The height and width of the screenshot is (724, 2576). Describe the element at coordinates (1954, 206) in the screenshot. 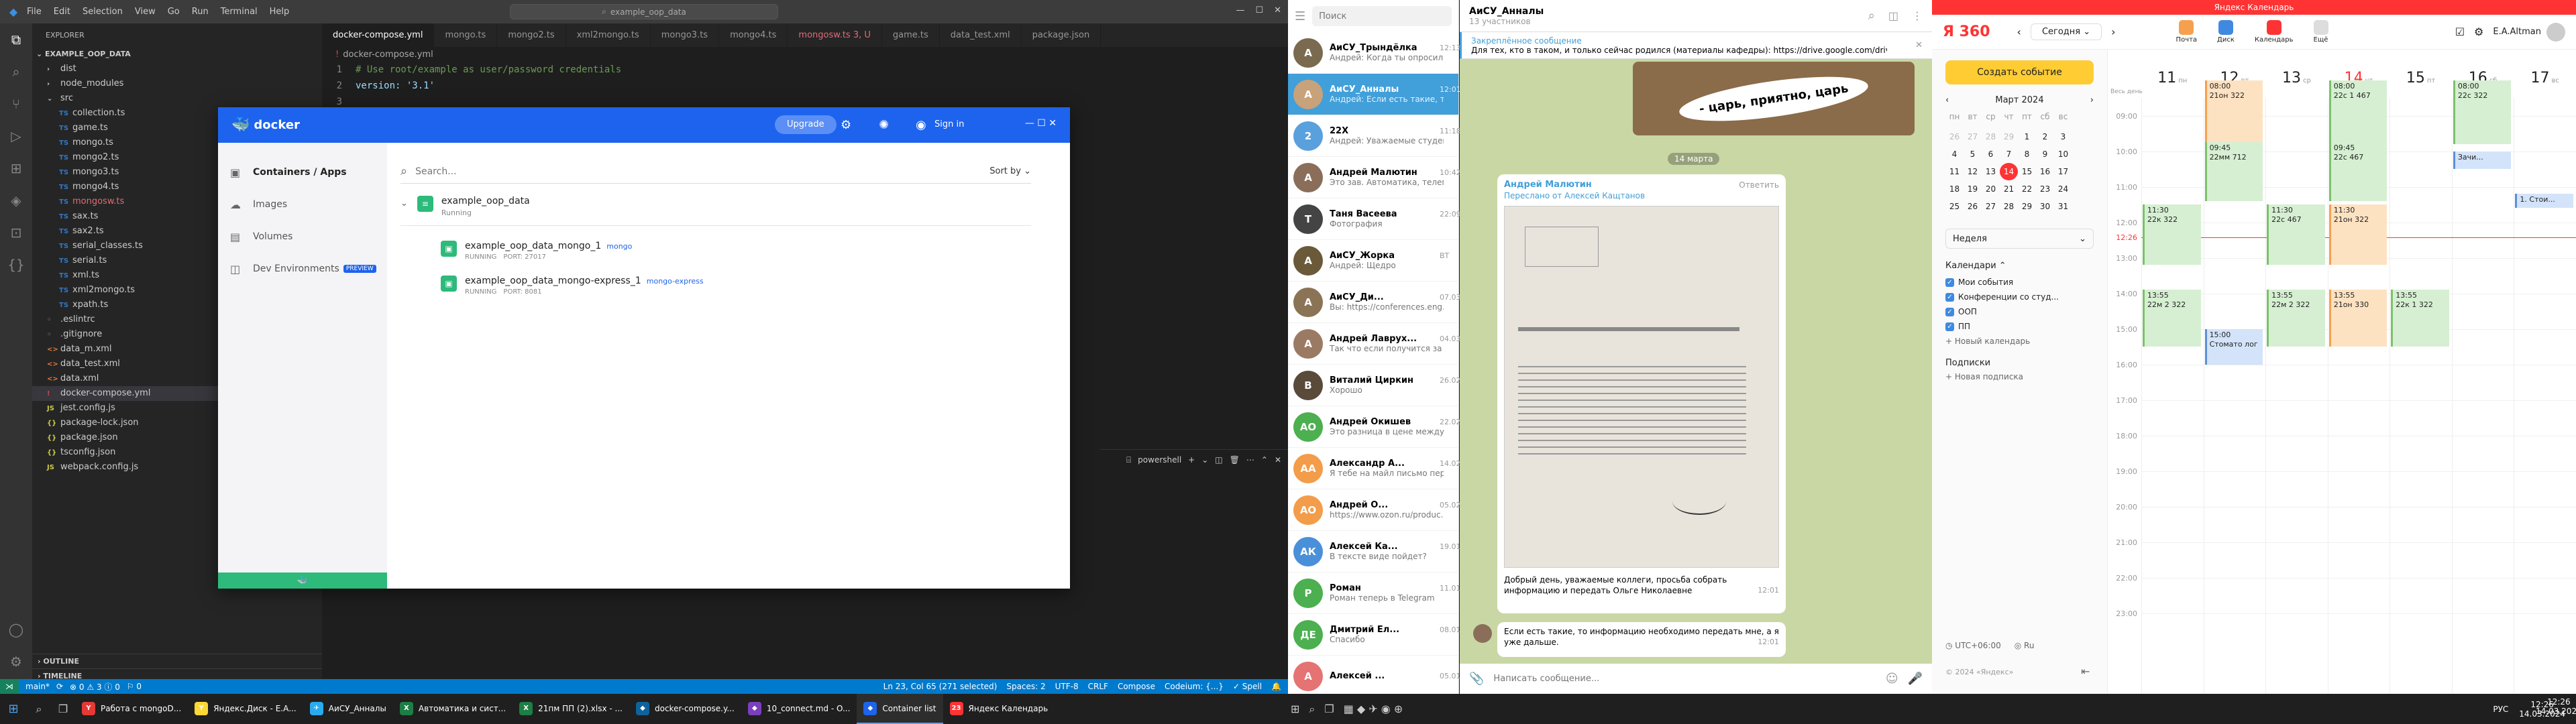

I see `mini-day: 25` at that location.